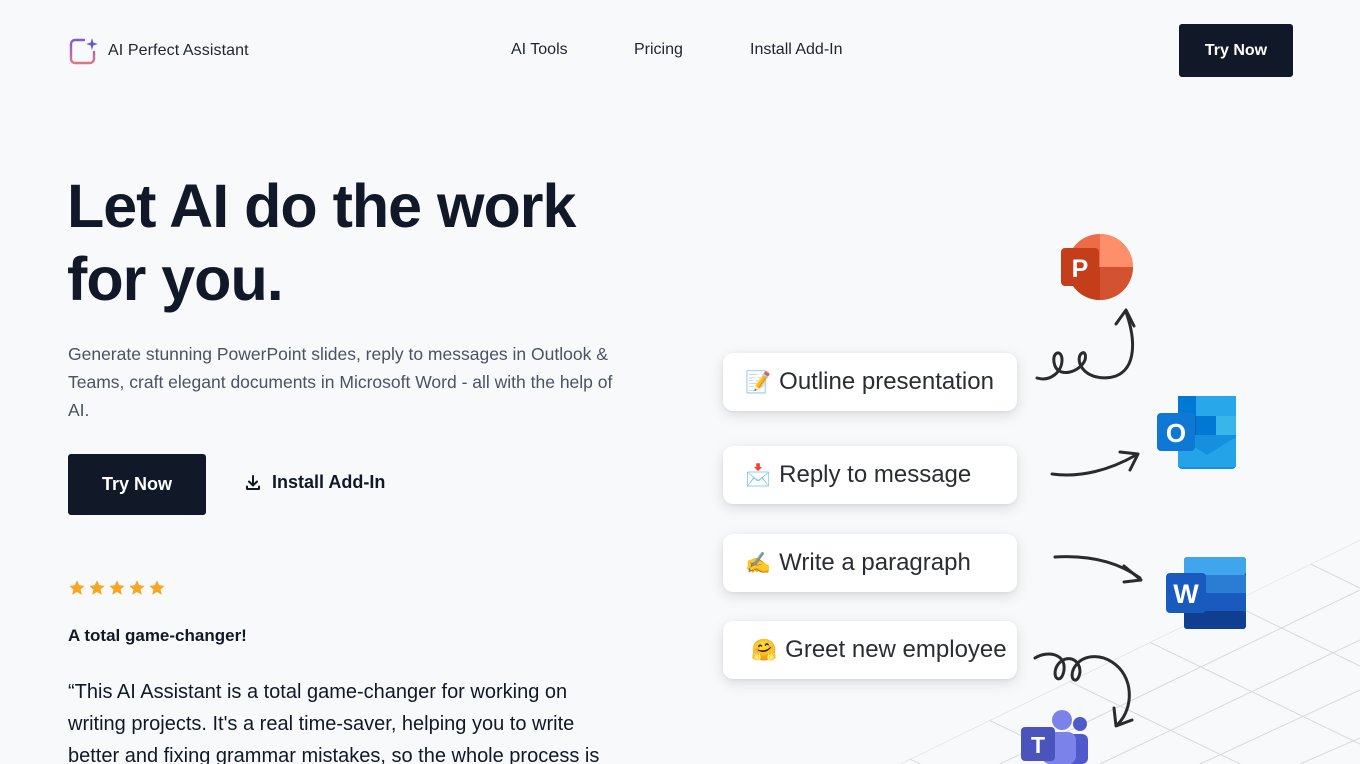 This screenshot has width=1360, height=764. What do you see at coordinates (1176, 433) in the screenshot?
I see `outlook-letter: O` at bounding box center [1176, 433].